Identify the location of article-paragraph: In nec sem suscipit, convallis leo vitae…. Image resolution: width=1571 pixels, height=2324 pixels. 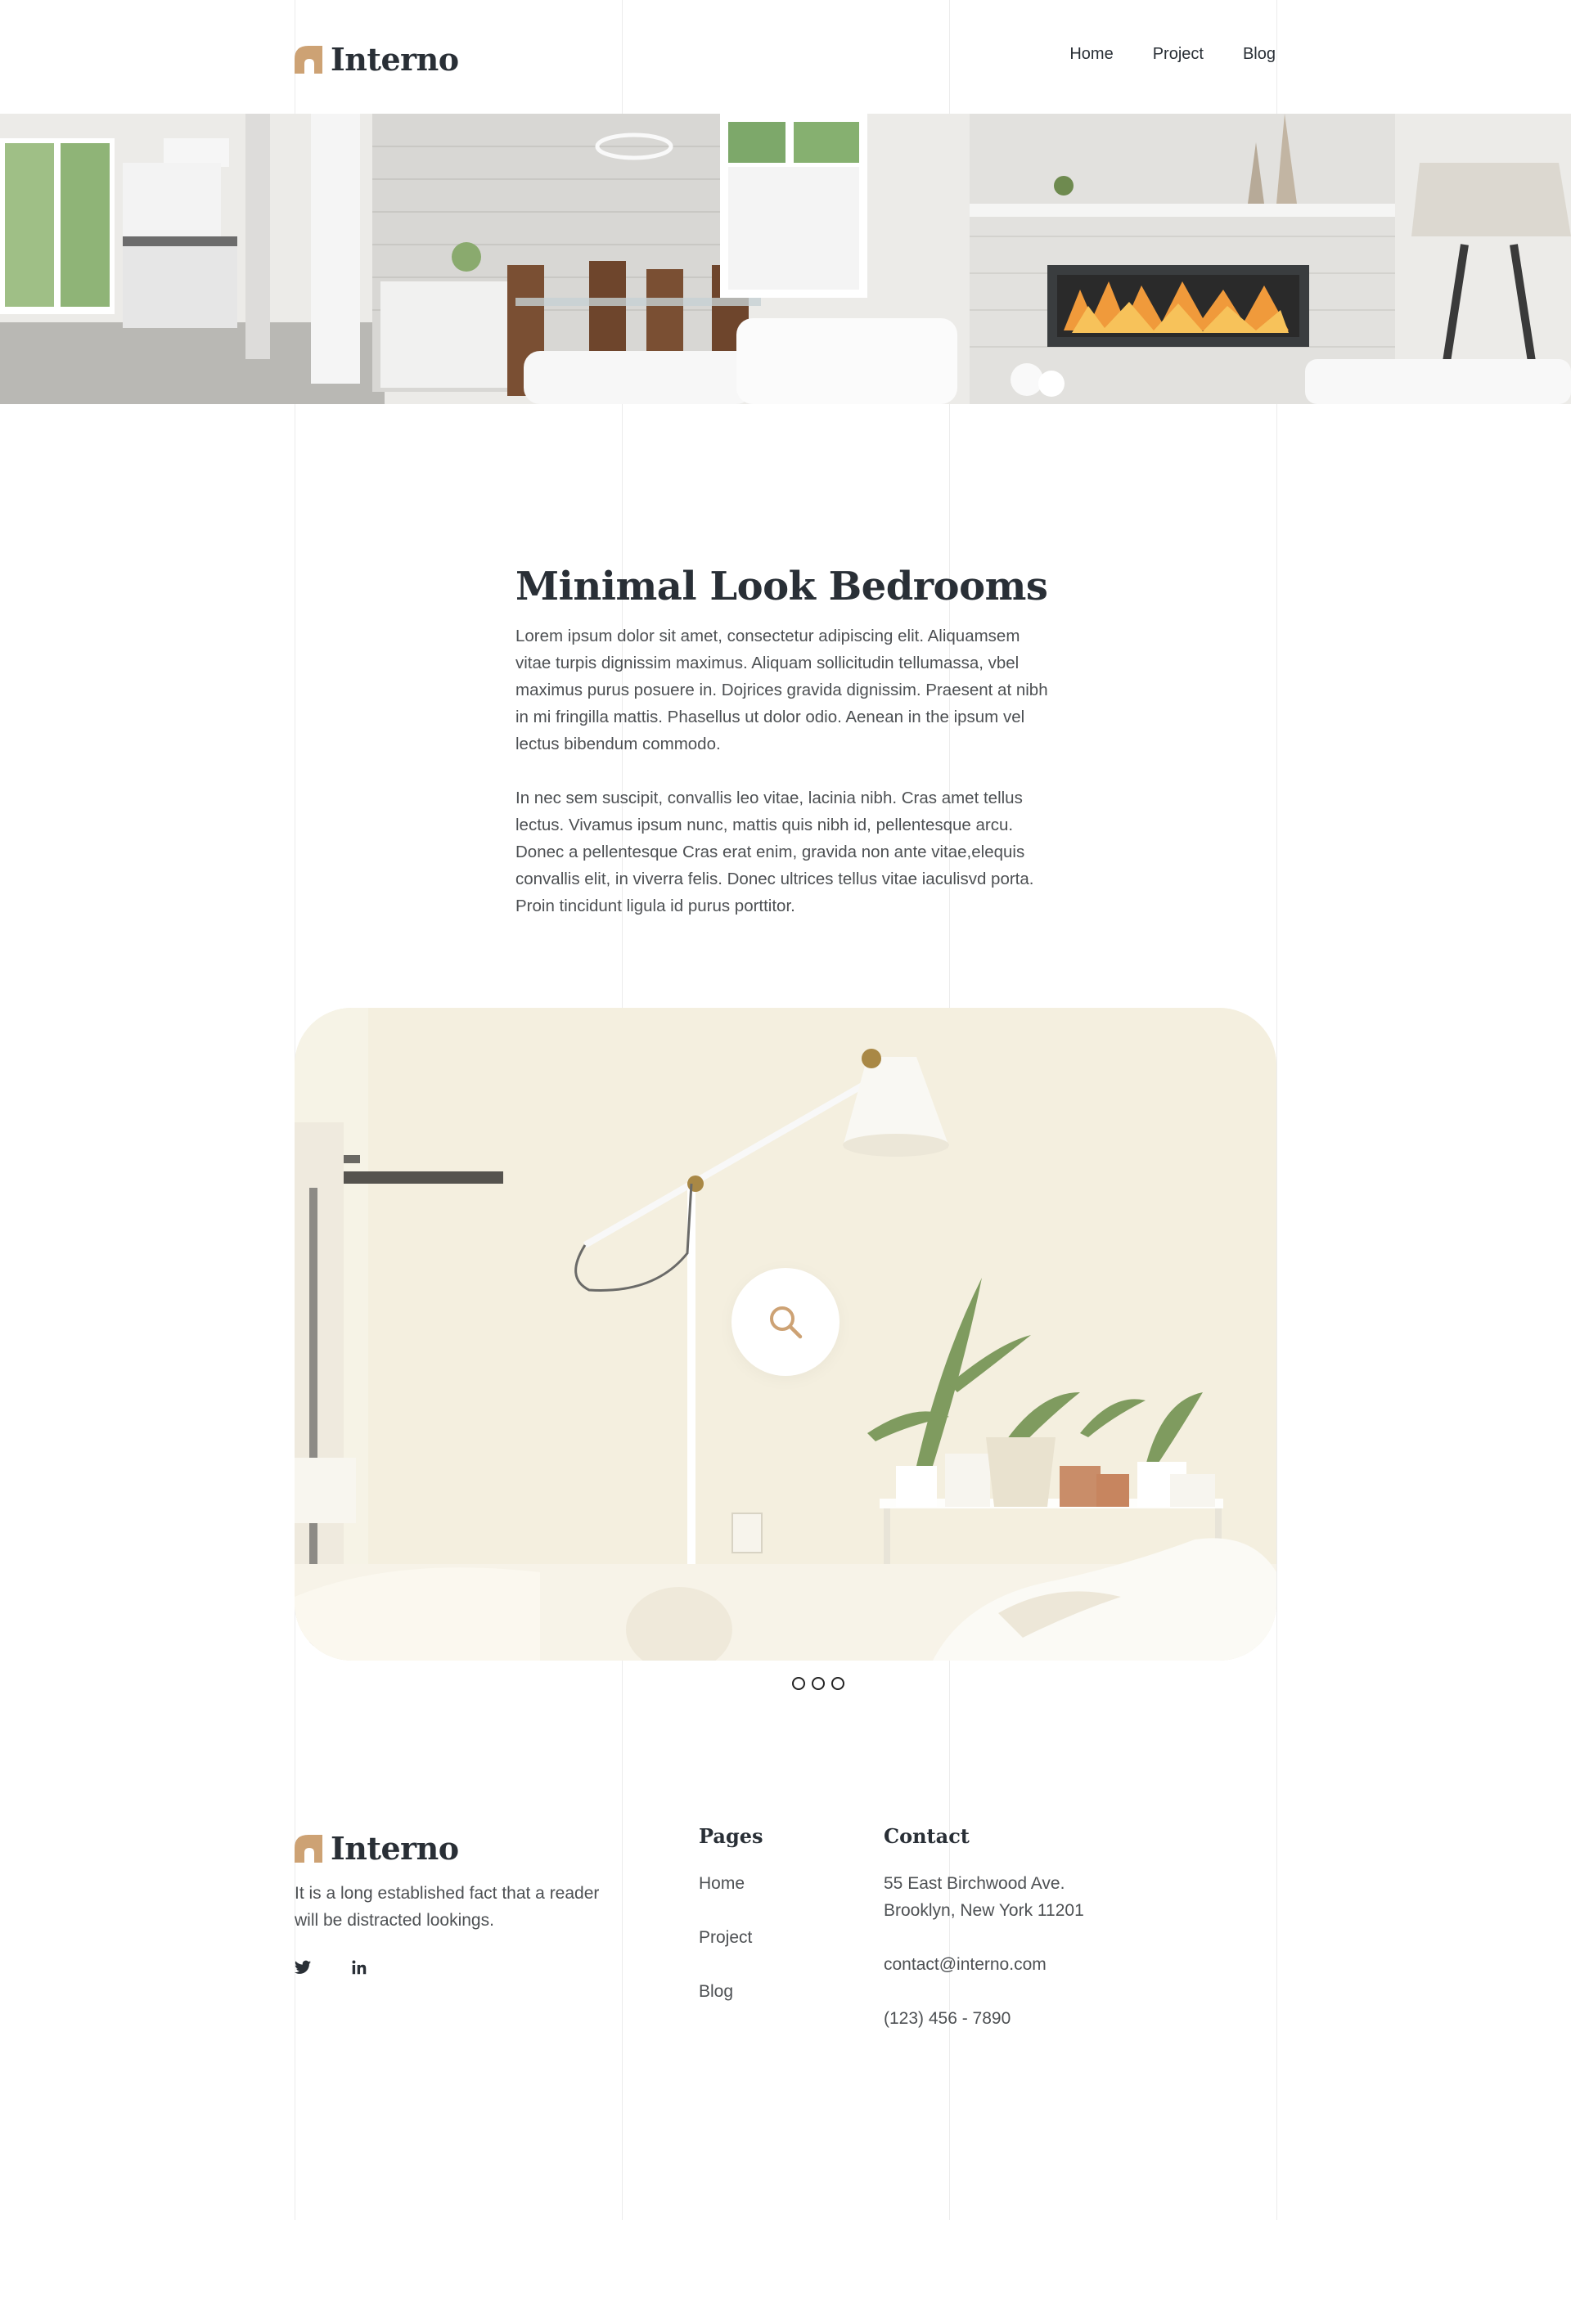
(774, 852).